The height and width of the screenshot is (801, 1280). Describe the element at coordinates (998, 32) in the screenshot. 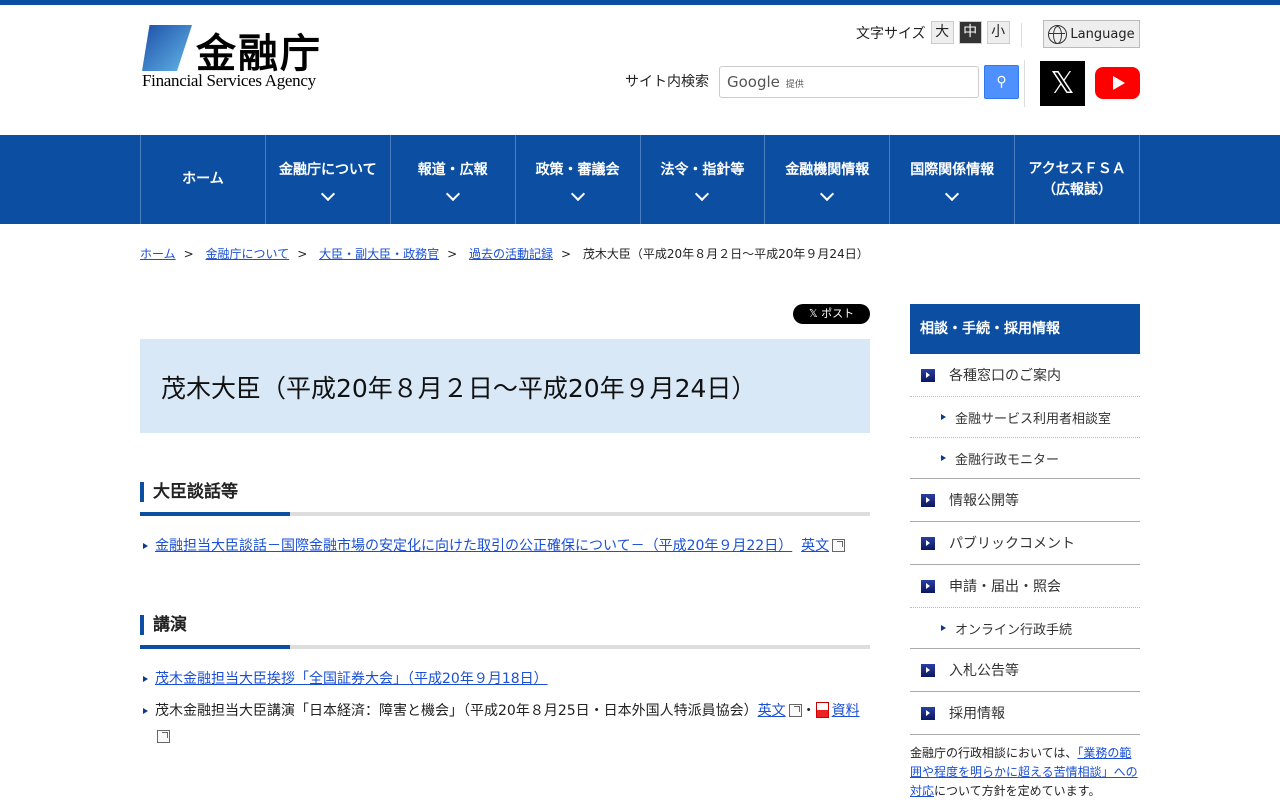

I see `font-size-small-button: 小` at that location.